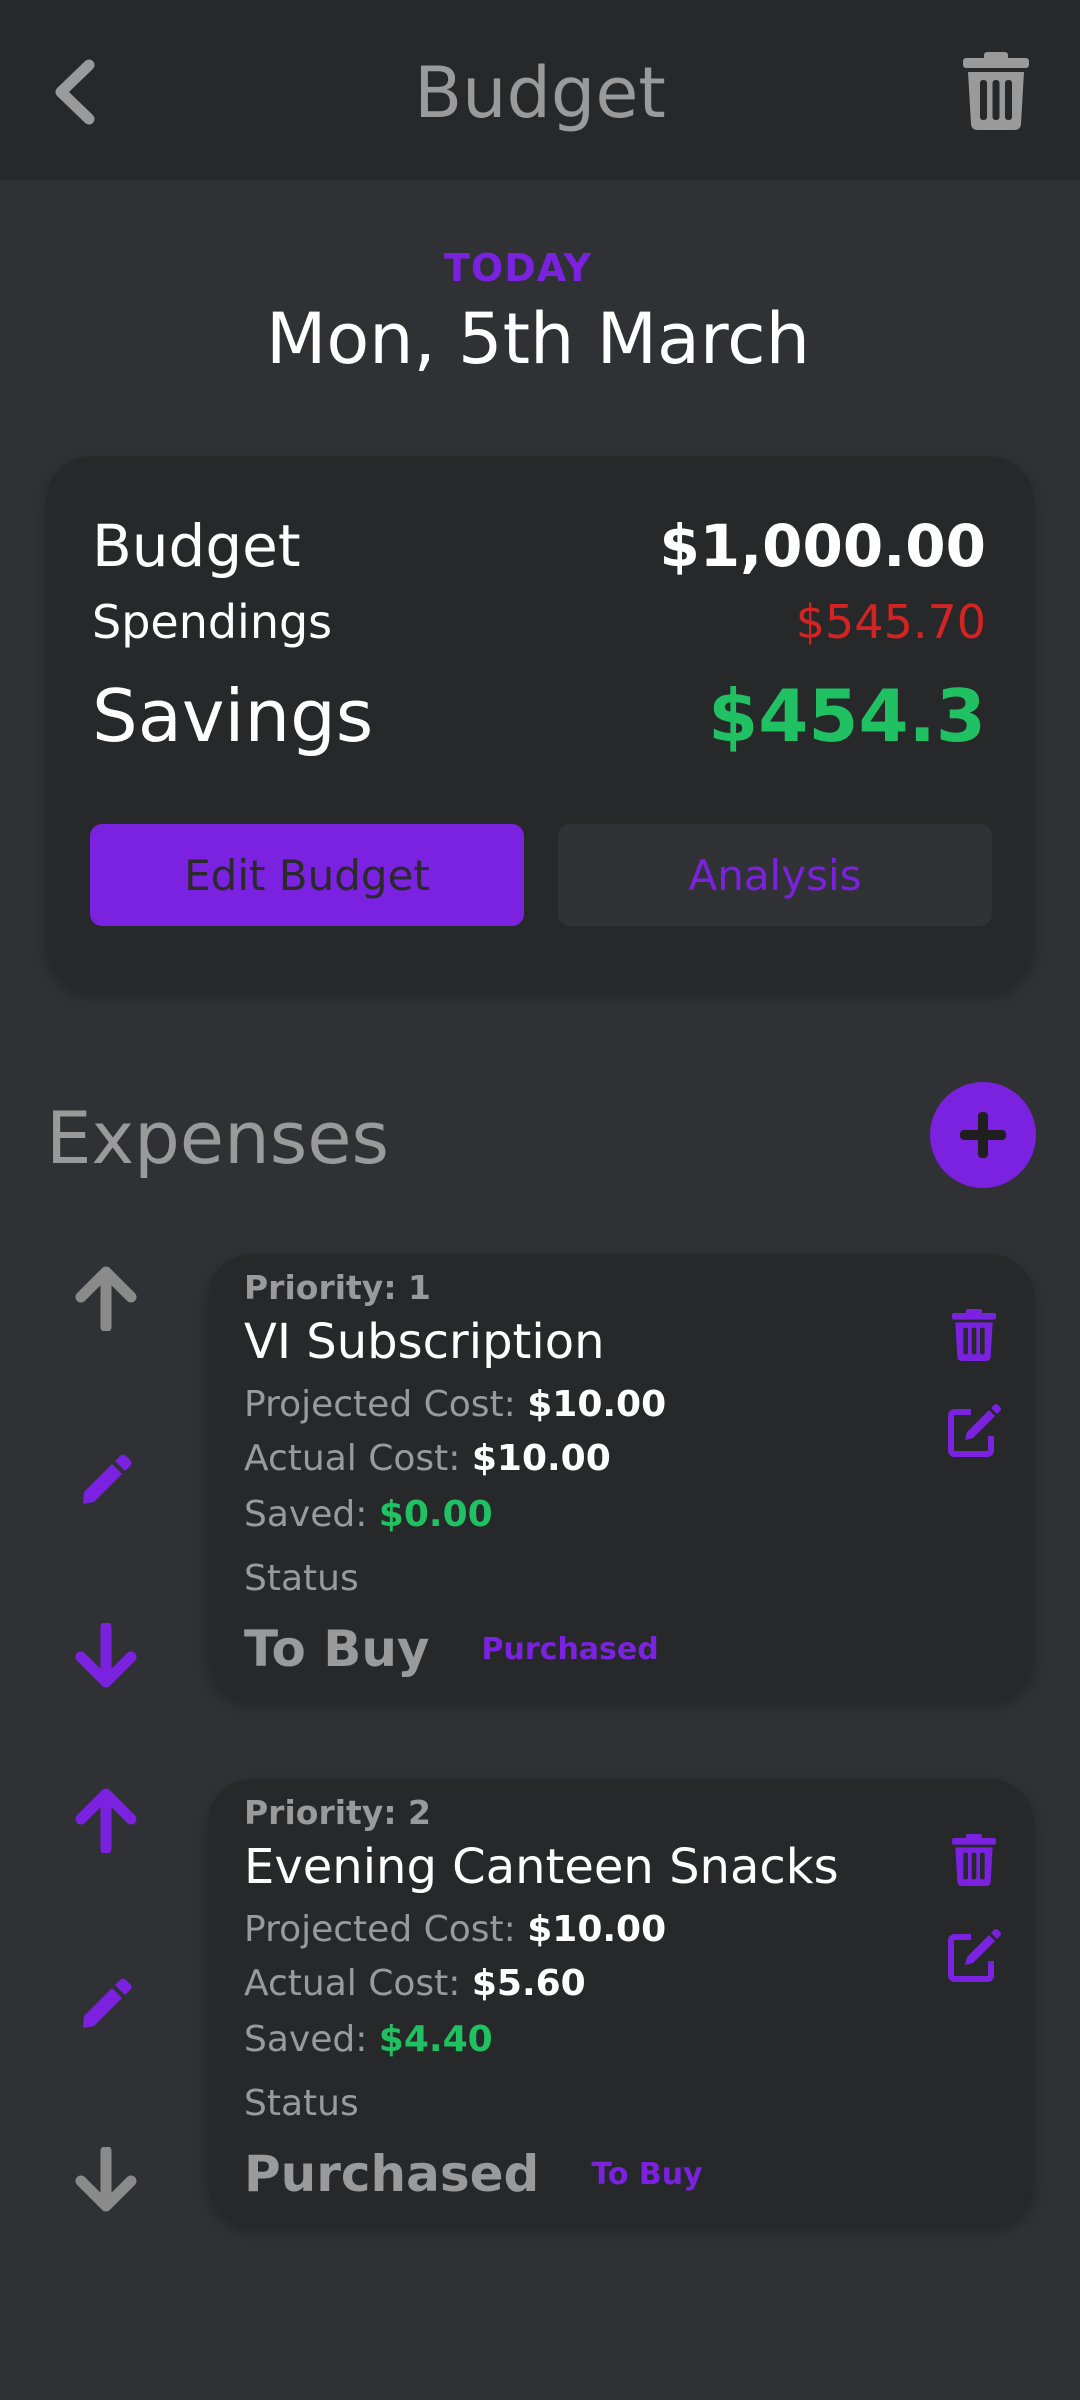 This screenshot has width=1080, height=2400. Describe the element at coordinates (424, 1342) in the screenshot. I see `expense-name: VI Subscription` at that location.